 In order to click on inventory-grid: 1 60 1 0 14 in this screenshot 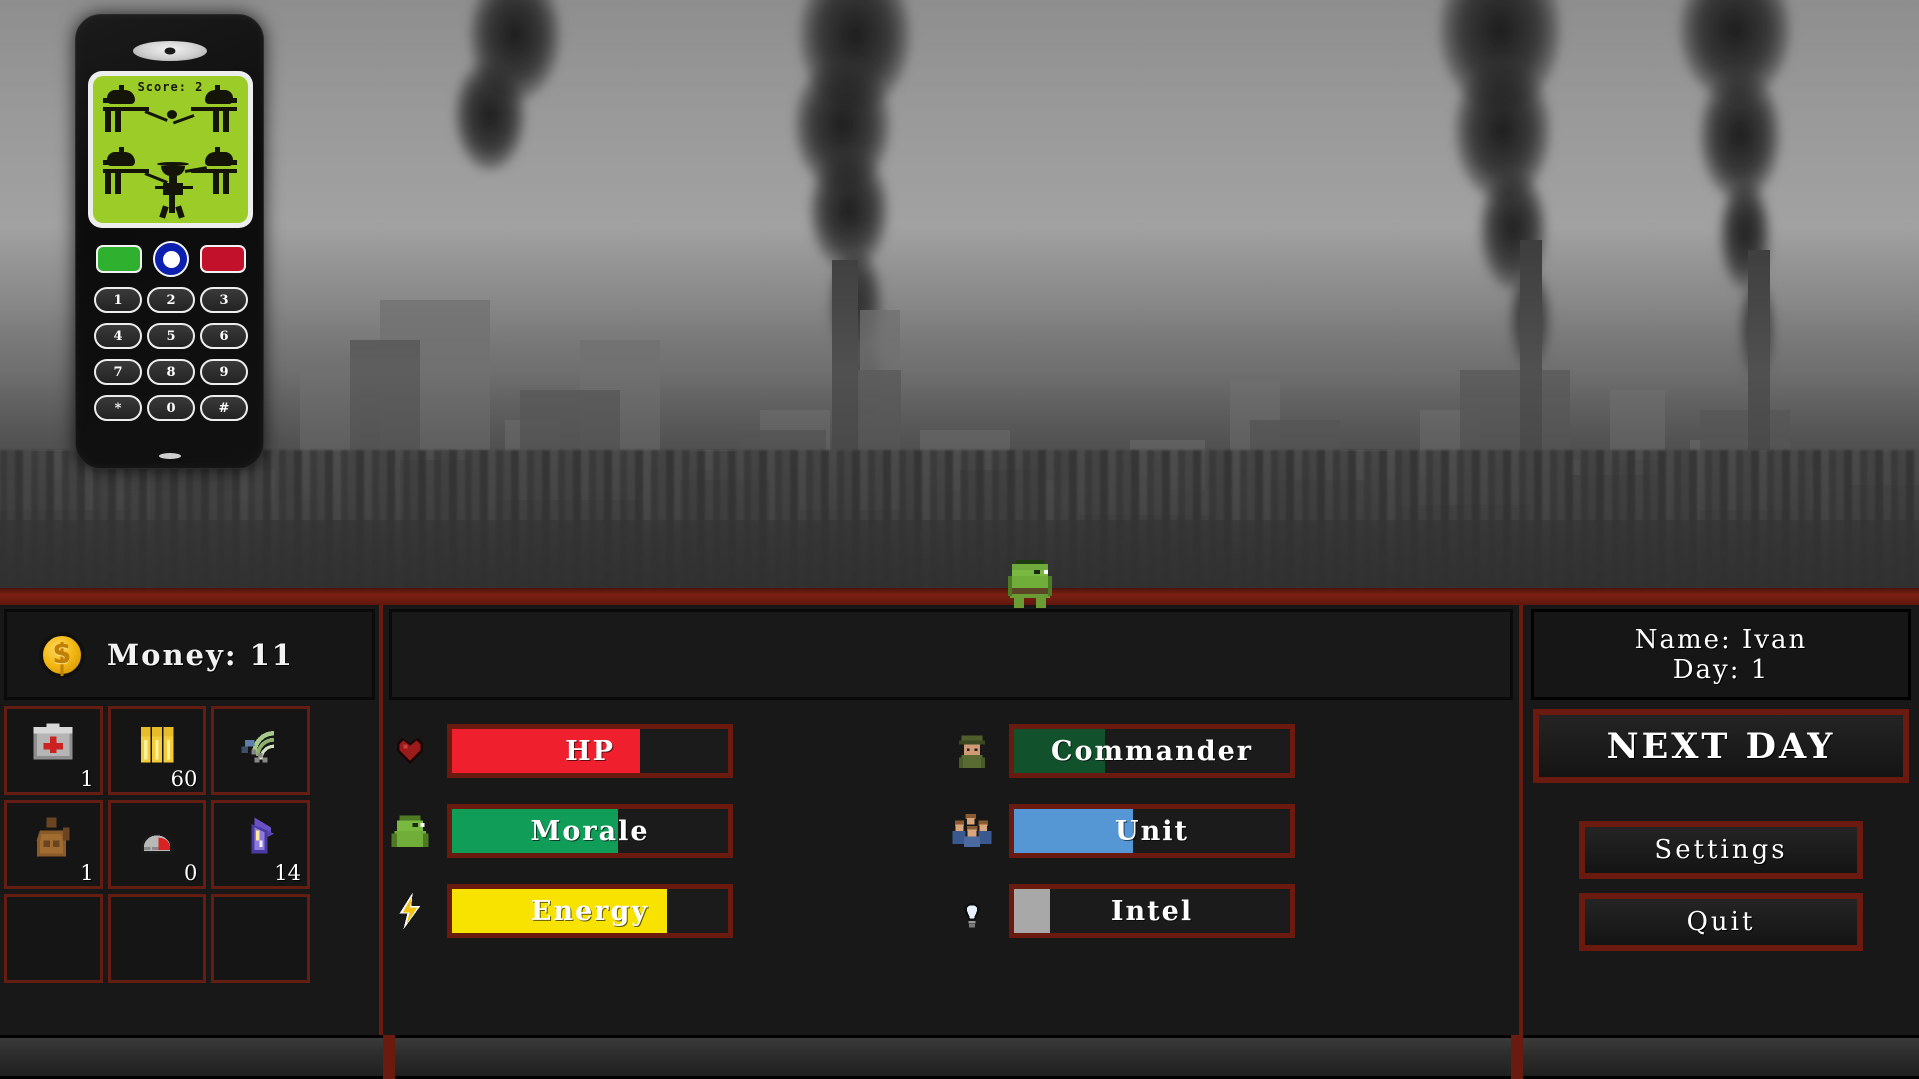, I will do `click(189, 844)`.